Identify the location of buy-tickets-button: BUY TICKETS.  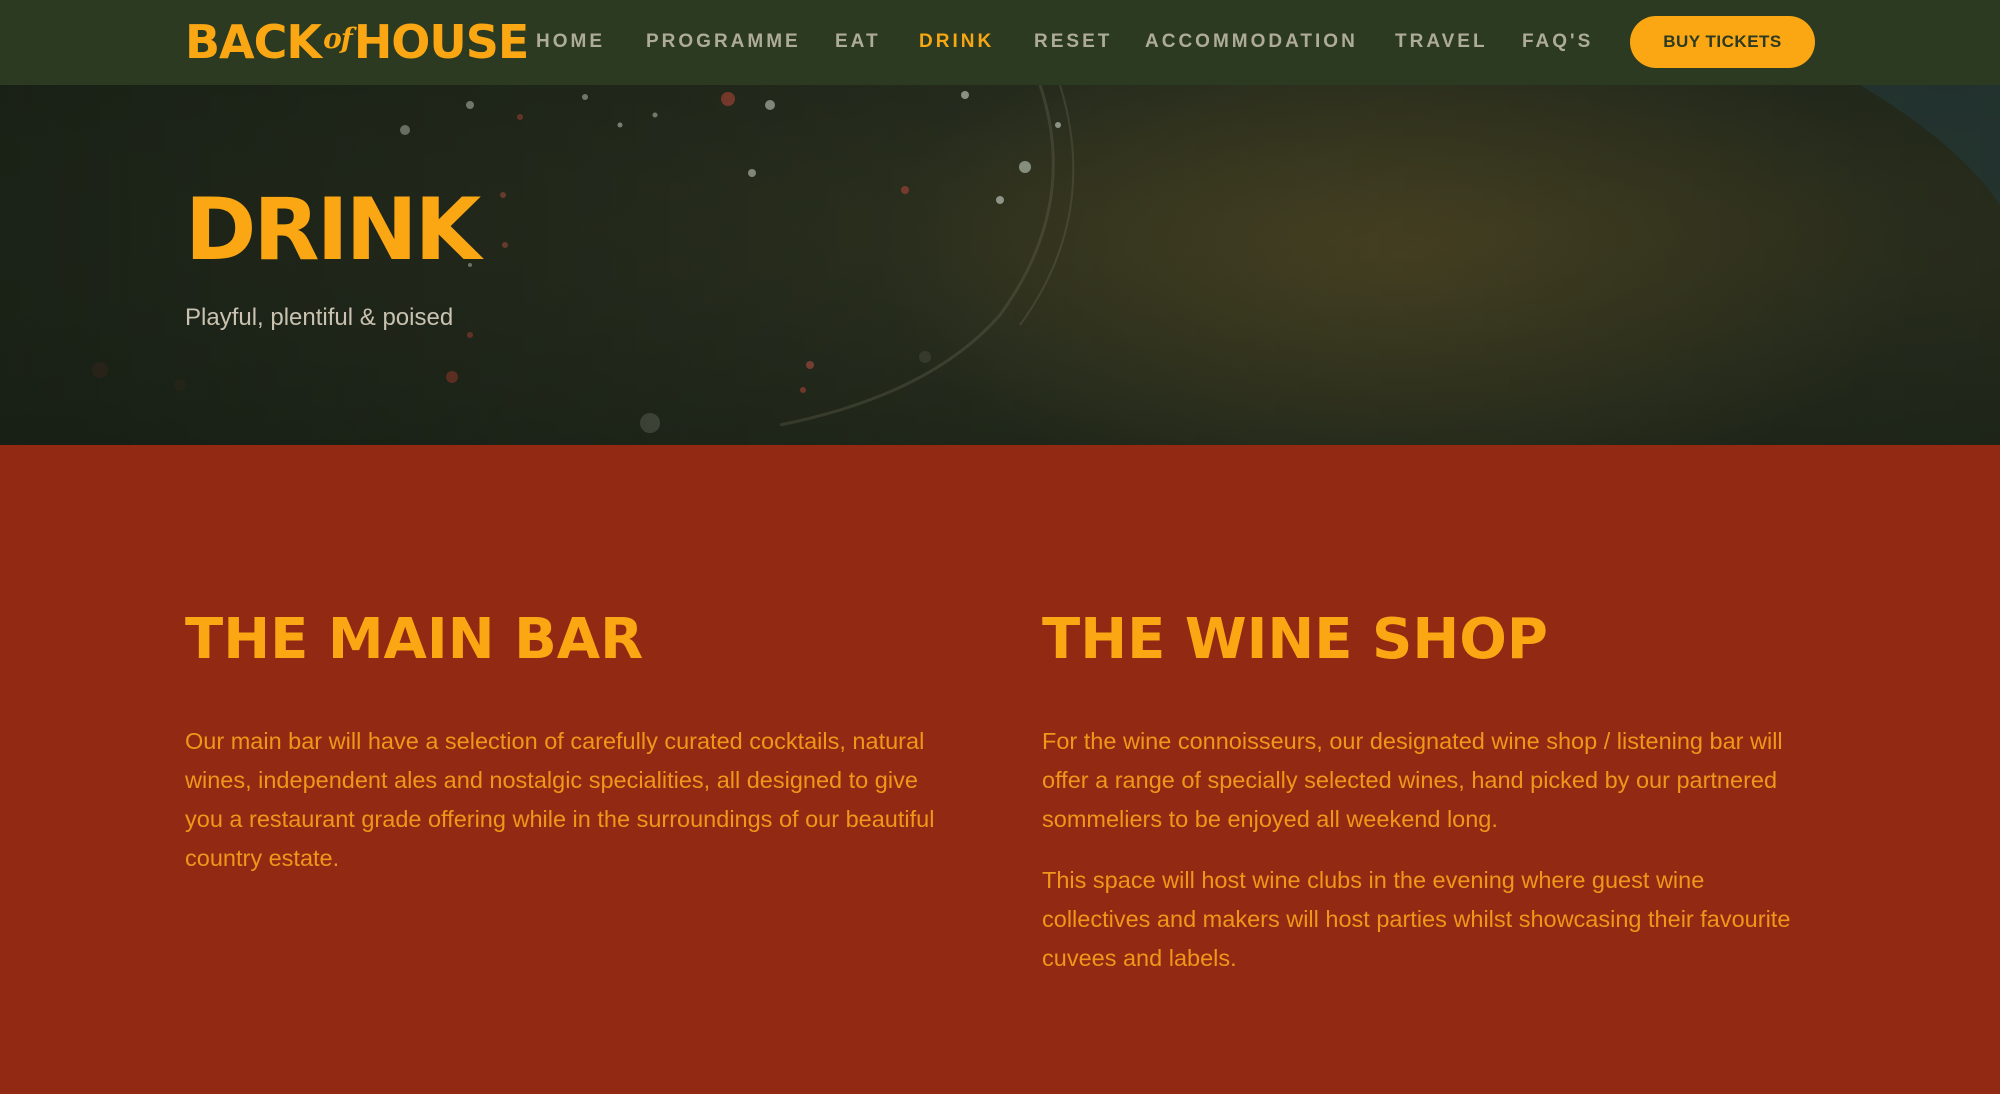
(1722, 42).